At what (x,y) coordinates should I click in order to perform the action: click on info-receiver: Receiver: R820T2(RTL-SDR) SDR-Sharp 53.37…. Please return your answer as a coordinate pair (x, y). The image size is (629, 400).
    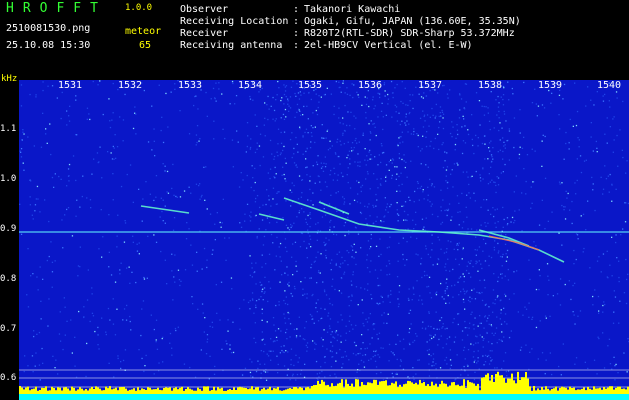
    Looking at the image, I should click on (347, 33).